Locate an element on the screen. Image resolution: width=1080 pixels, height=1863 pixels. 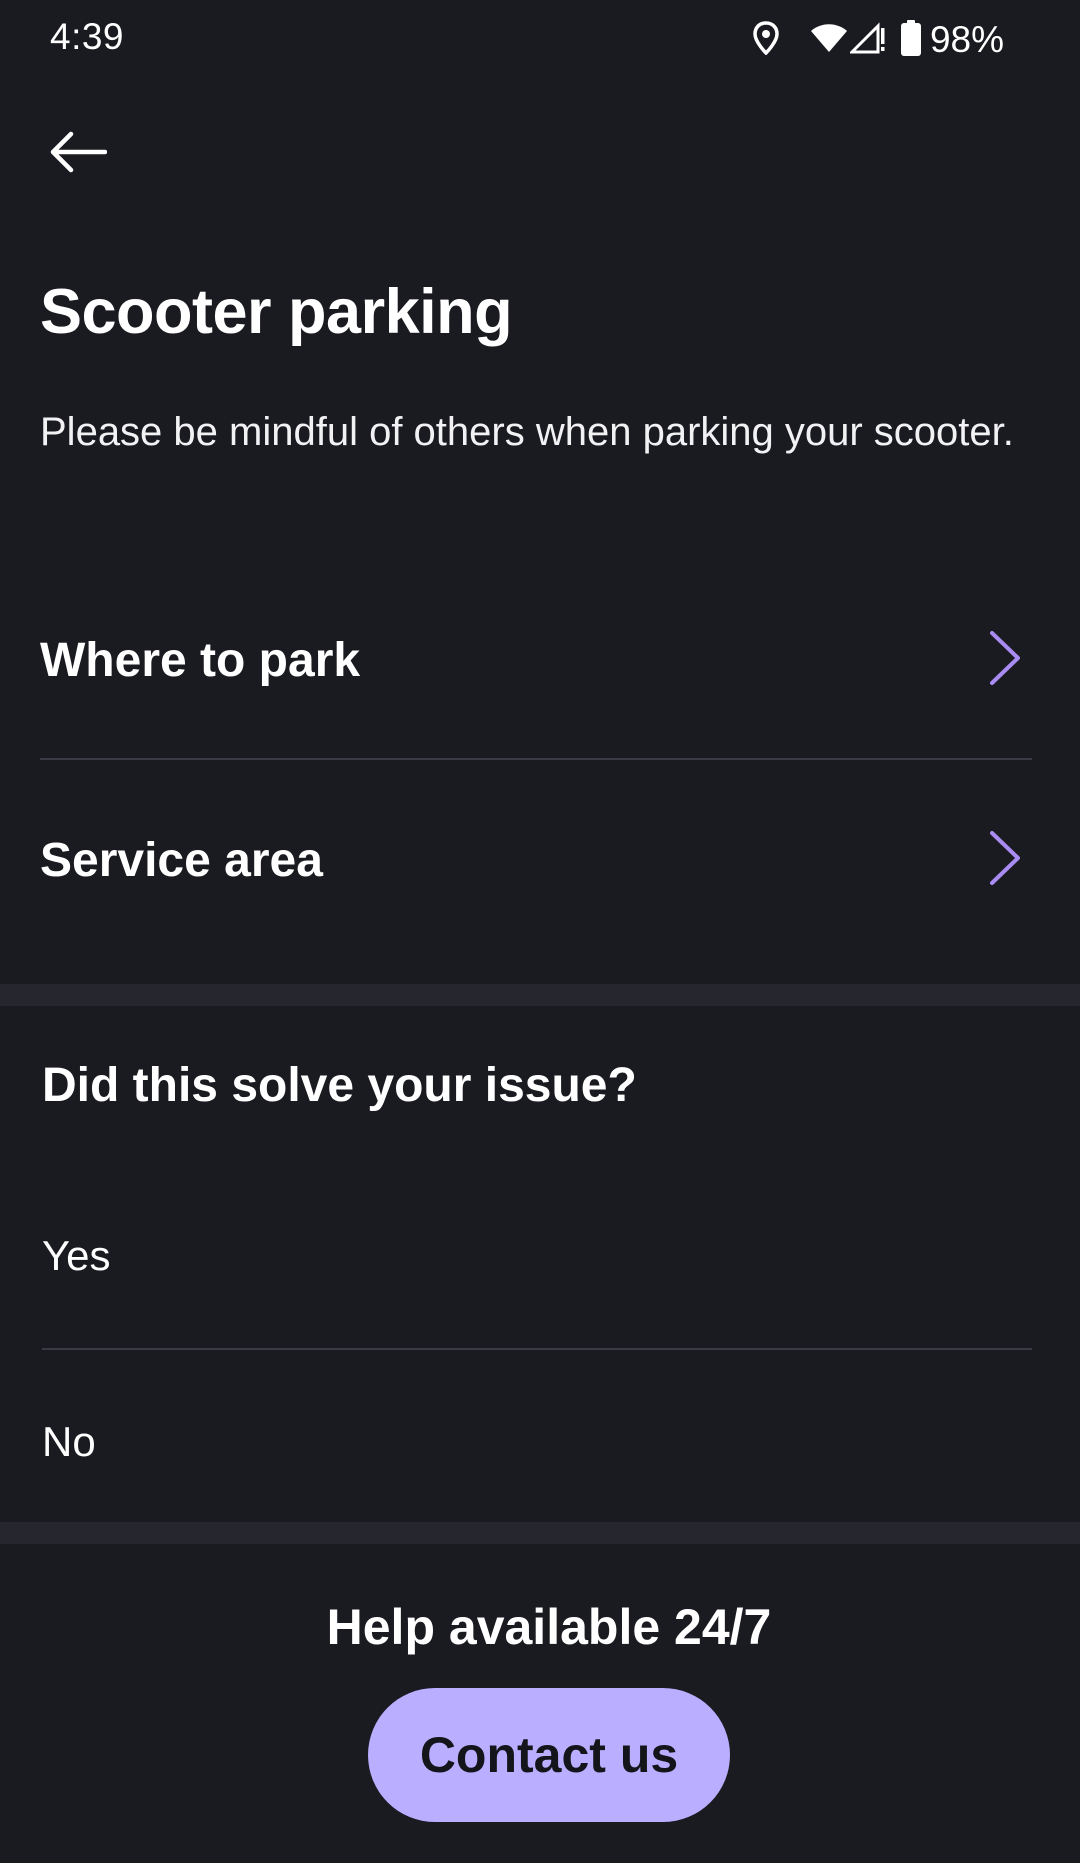
status-icons: 98% is located at coordinates (871, 40).